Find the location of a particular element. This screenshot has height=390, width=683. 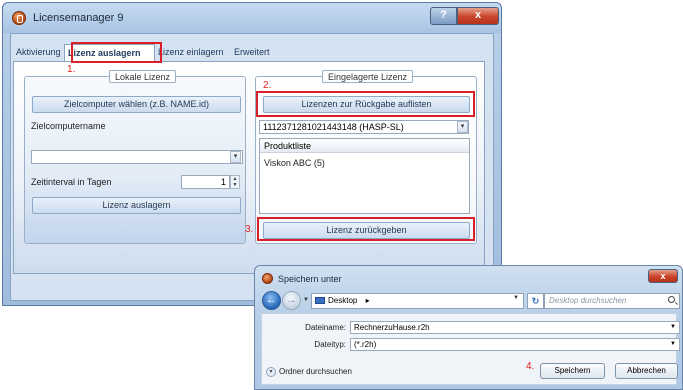

refresh-icon: ↻ is located at coordinates (535, 301).